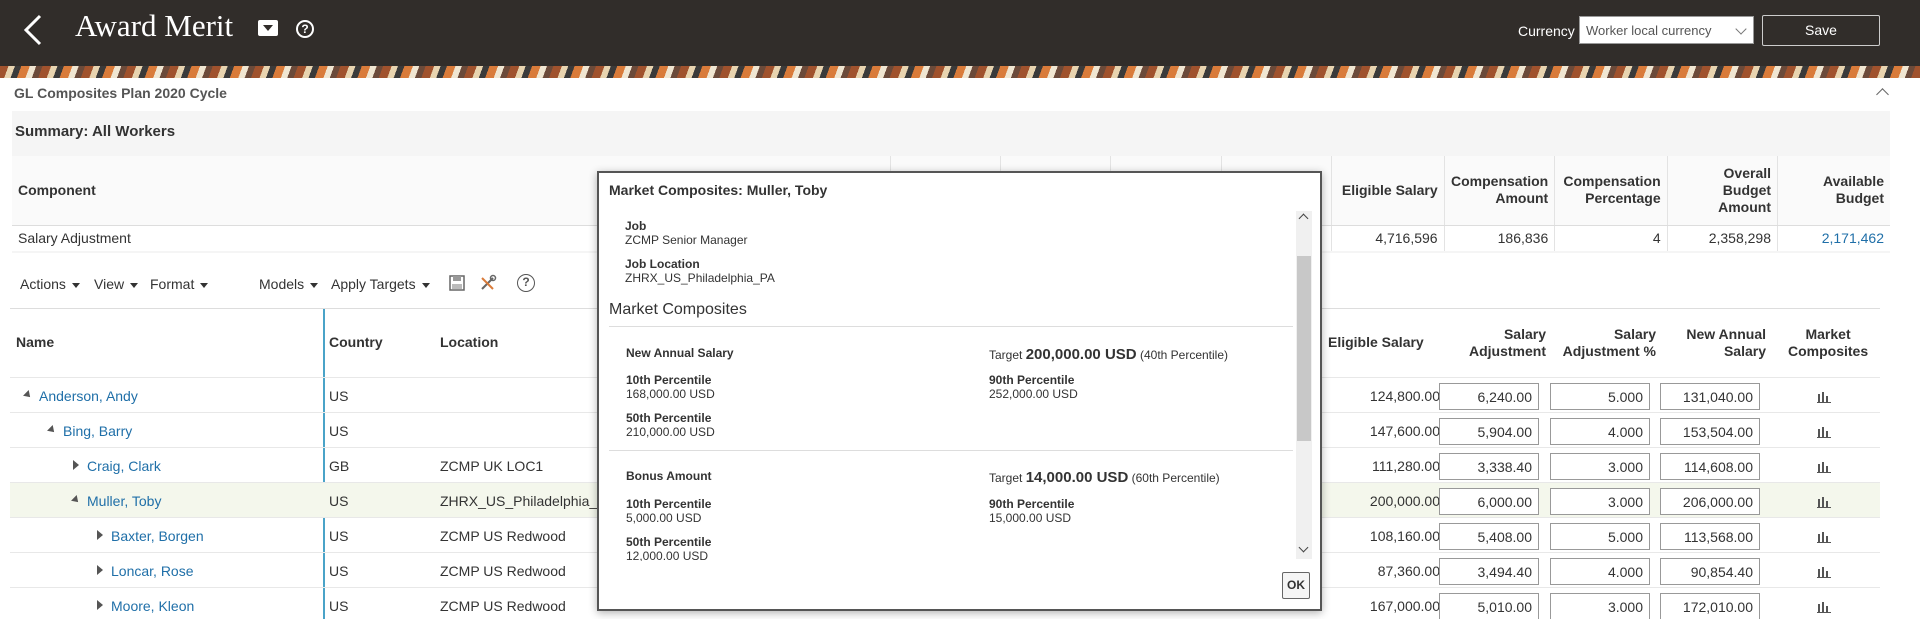 This screenshot has width=1920, height=619. What do you see at coordinates (1404, 396) in the screenshot?
I see `worker-eligible-salary: 124,800.00` at bounding box center [1404, 396].